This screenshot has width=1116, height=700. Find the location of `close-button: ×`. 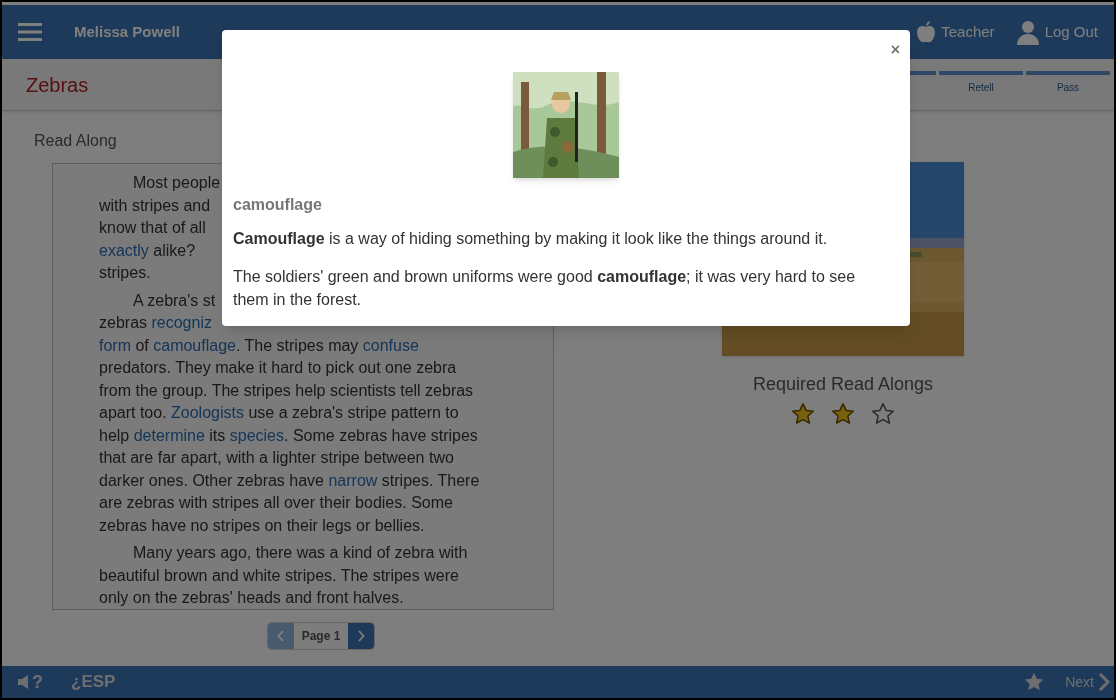

close-button: × is located at coordinates (895, 50).